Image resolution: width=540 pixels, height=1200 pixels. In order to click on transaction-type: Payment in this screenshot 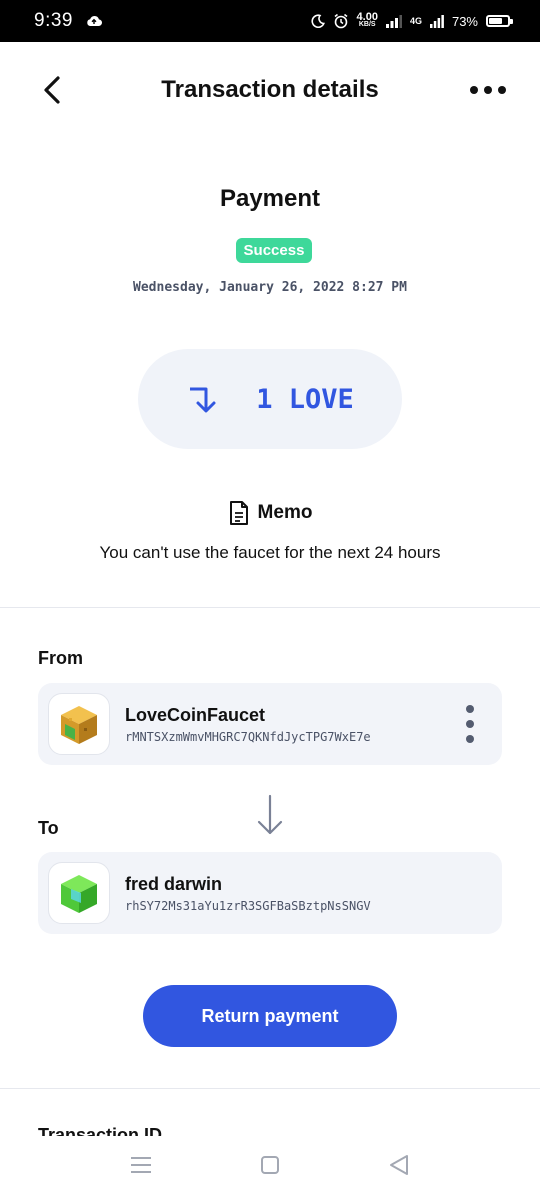, I will do `click(270, 198)`.